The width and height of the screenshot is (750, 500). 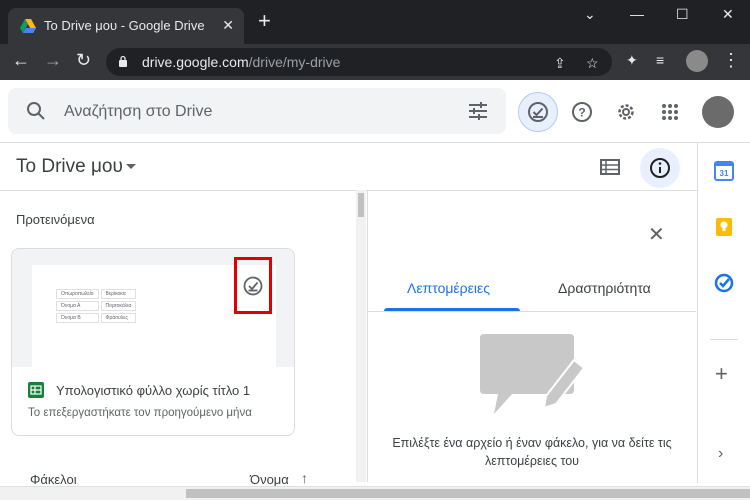 What do you see at coordinates (724, 173) in the screenshot?
I see `calendar-day: 31` at bounding box center [724, 173].